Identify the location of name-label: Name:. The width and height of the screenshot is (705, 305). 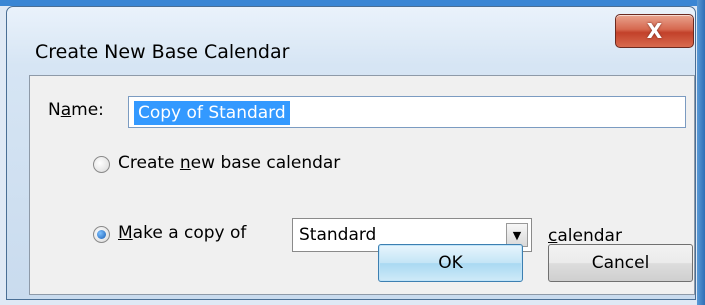
(76, 110).